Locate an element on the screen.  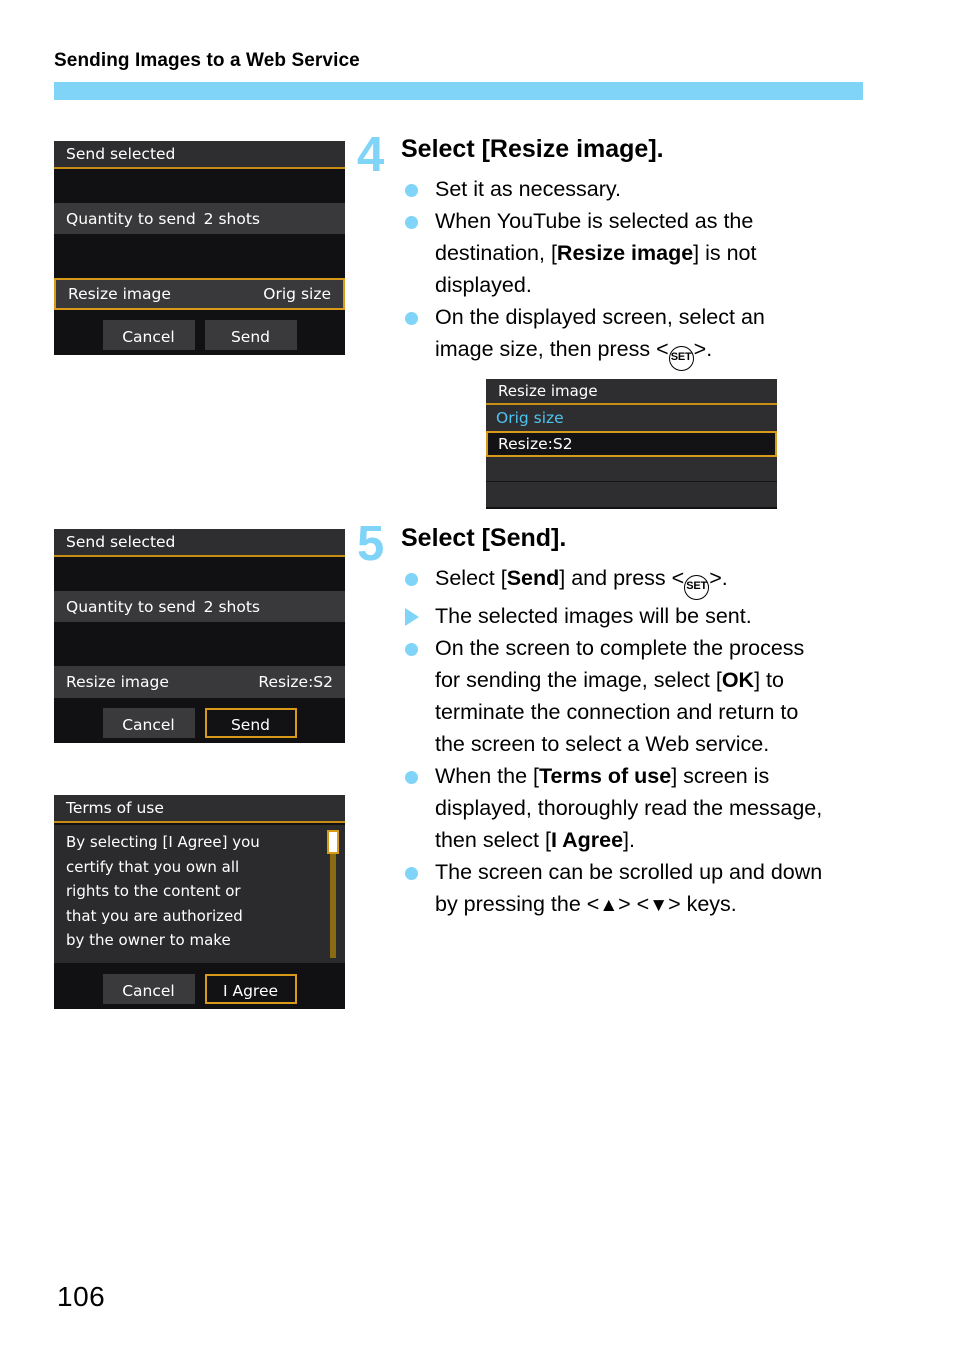
bullet-item: Set it as necessary. is located at coordinates (614, 189).